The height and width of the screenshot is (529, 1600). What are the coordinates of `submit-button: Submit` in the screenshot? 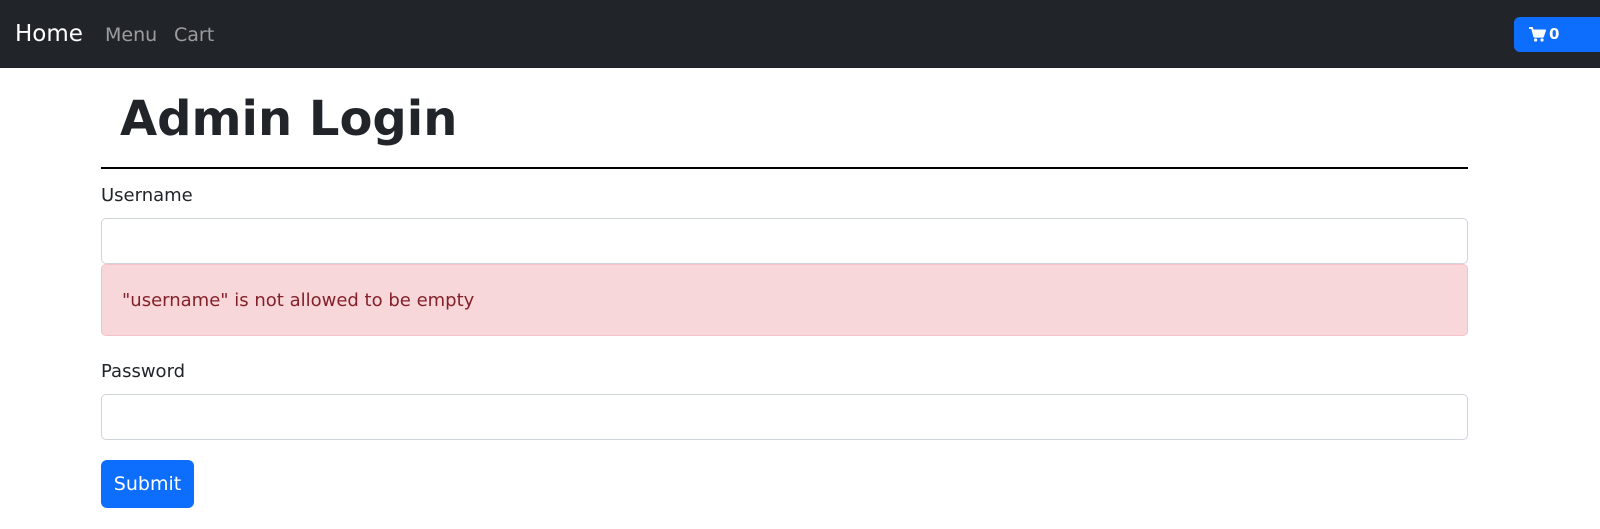 It's located at (147, 484).